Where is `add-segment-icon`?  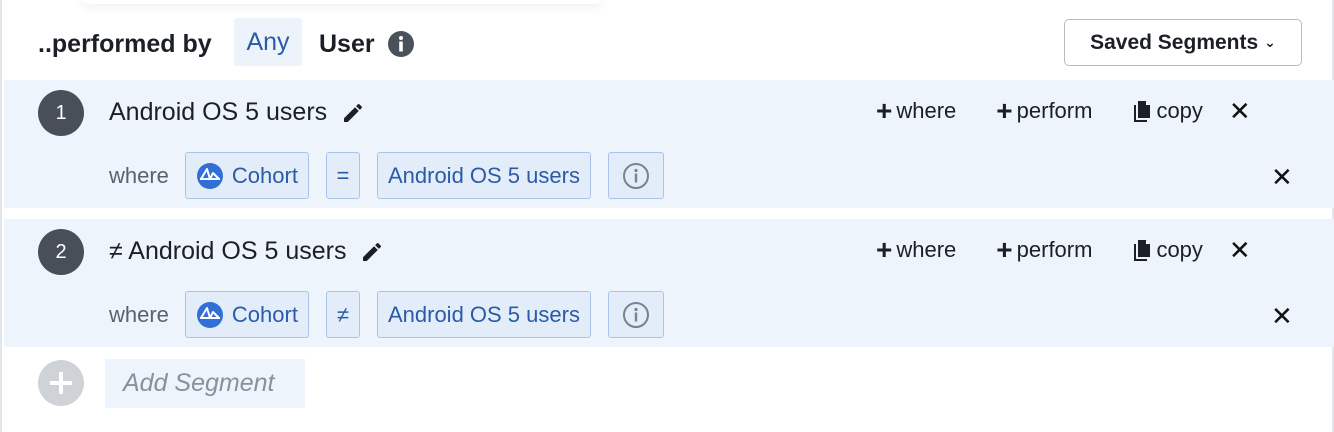 add-segment-icon is located at coordinates (61, 383).